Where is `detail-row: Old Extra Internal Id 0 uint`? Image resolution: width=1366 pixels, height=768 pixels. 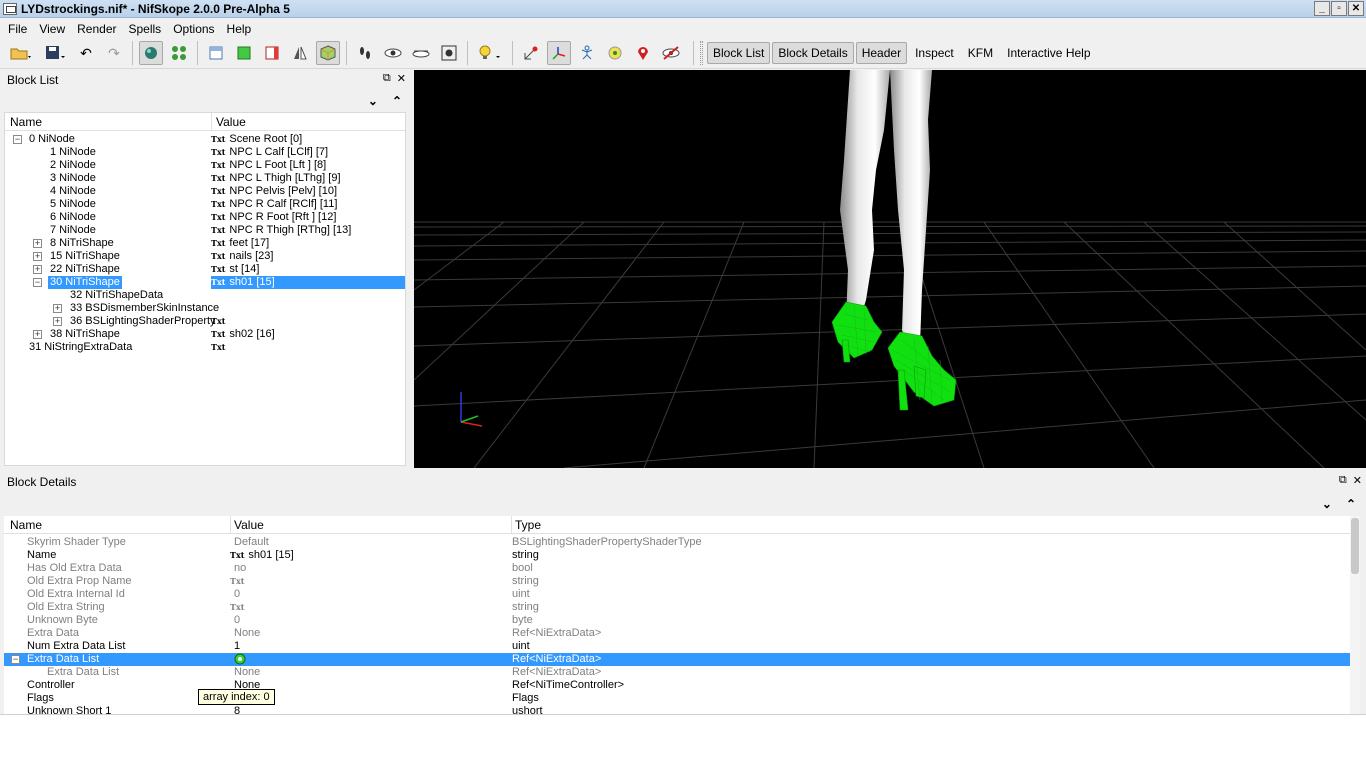 detail-row: Old Extra Internal Id 0 uint is located at coordinates (677, 594).